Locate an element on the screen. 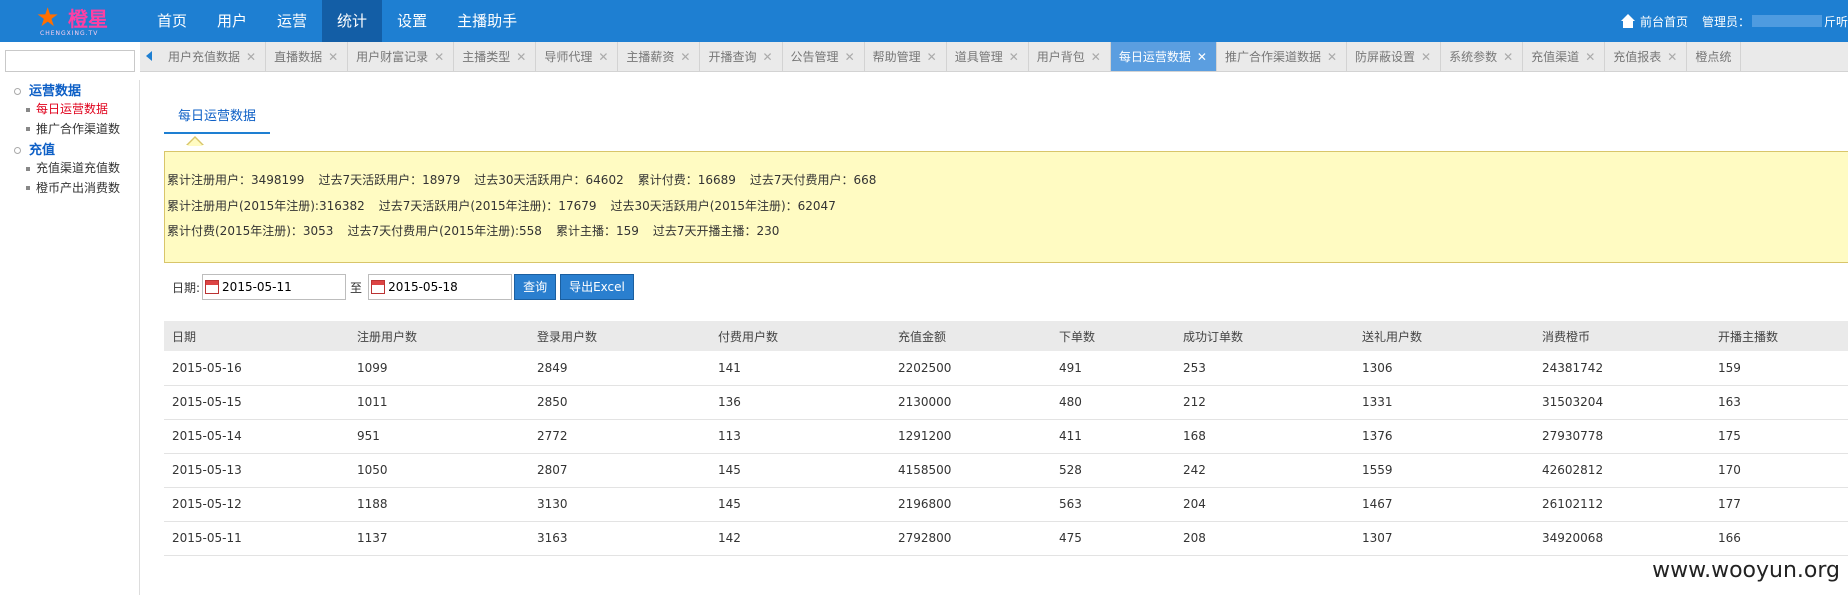 This screenshot has width=1848, height=595. tab-6: 开播查询 ✕ is located at coordinates (741, 56).